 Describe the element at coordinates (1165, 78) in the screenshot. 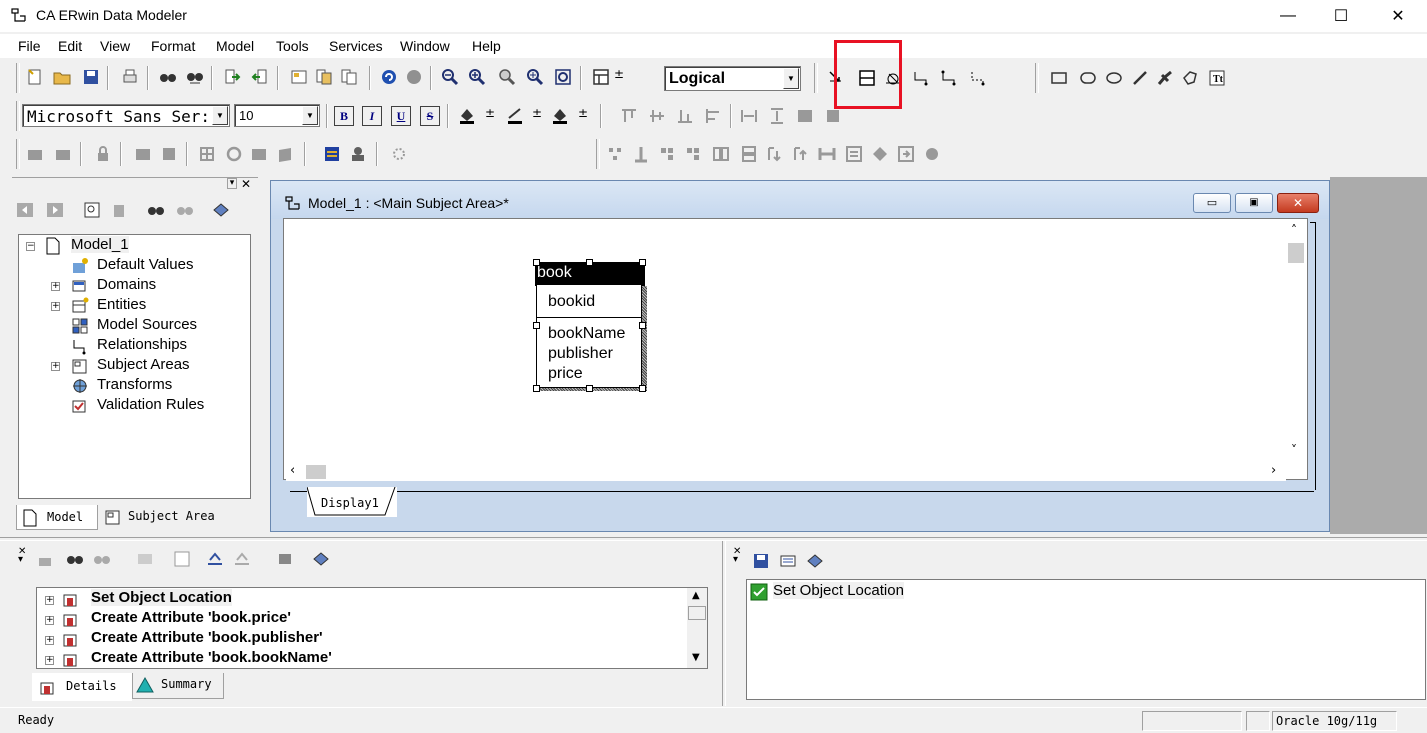

I see `polyline-tool-icon` at that location.